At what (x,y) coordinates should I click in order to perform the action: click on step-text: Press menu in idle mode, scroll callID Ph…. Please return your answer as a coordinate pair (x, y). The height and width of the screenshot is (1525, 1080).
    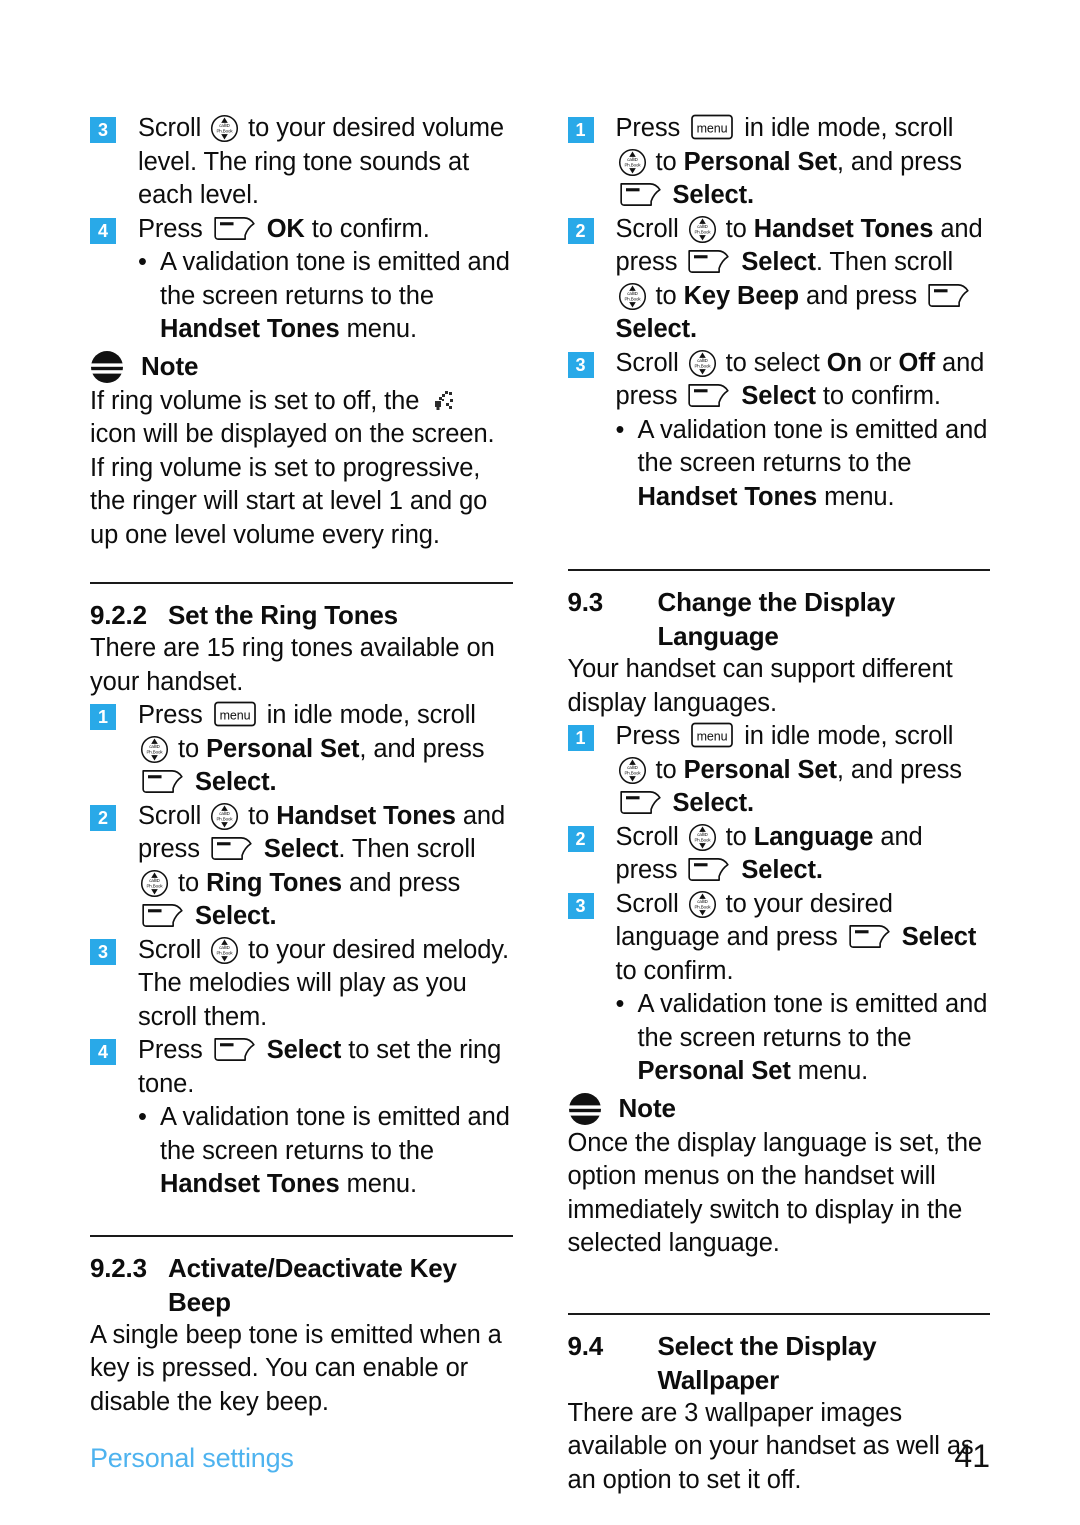
    Looking at the image, I should click on (325, 749).